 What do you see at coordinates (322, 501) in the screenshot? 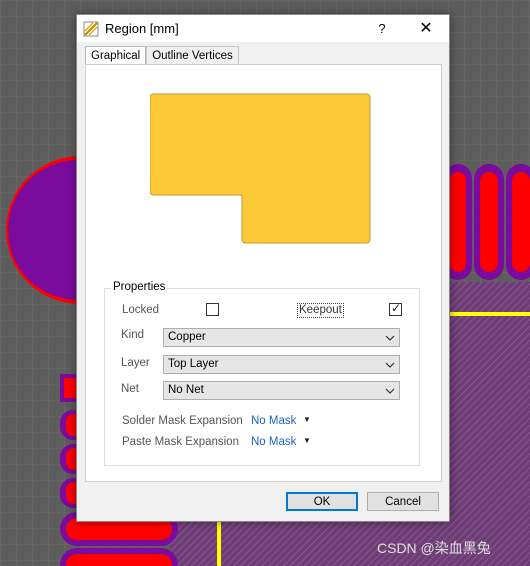
I see `ok-button: OK` at bounding box center [322, 501].